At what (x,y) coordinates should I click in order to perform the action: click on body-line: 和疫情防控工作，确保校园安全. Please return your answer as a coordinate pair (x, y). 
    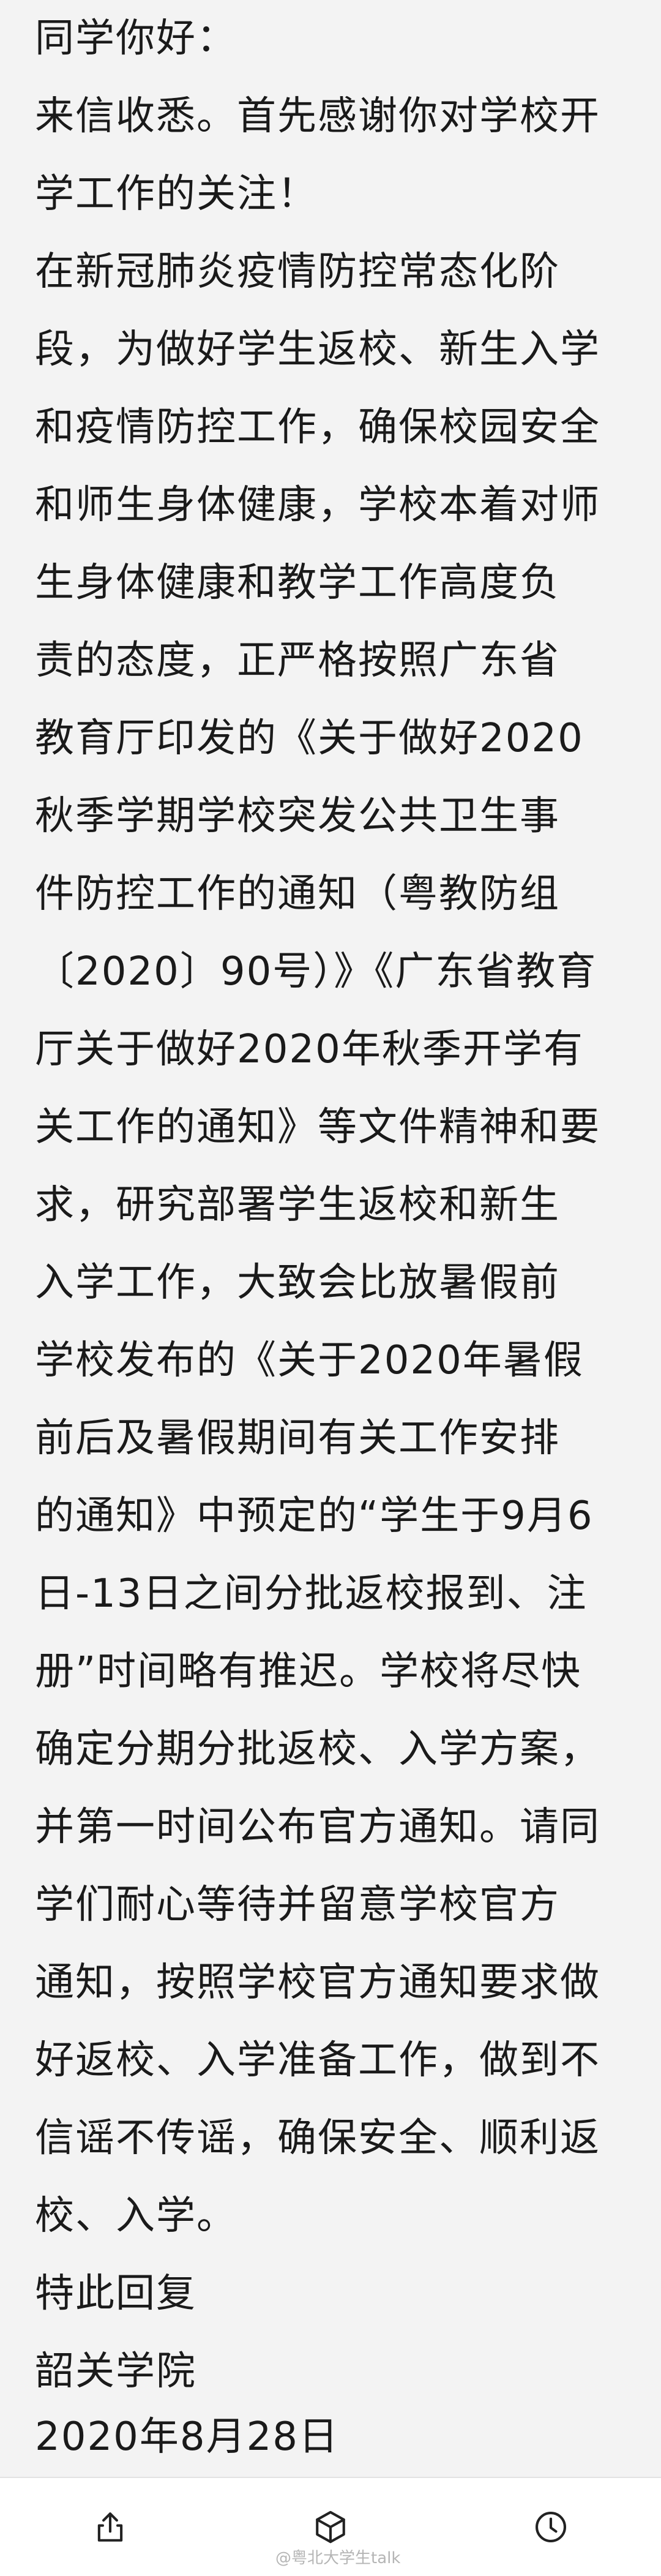
    Looking at the image, I should click on (317, 428).